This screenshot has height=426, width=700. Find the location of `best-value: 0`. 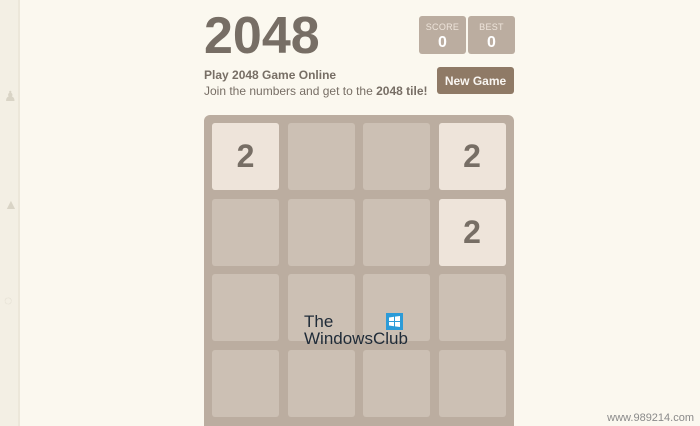

best-value: 0 is located at coordinates (491, 42).